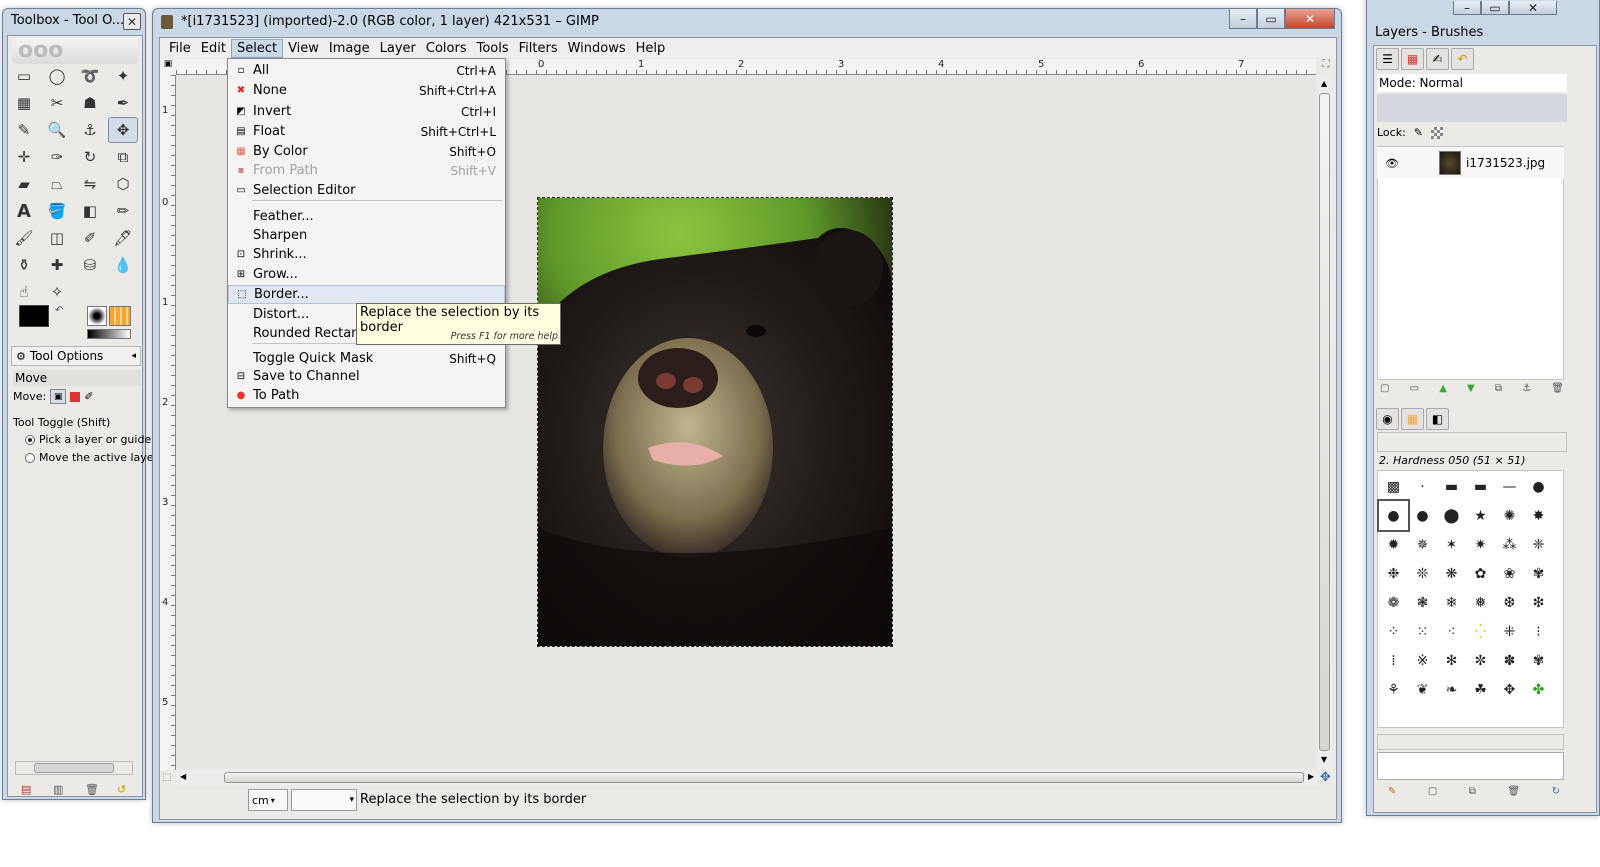 Image resolution: width=1600 pixels, height=867 pixels. Describe the element at coordinates (1393, 660) in the screenshot. I see `brush-swatch: ⁞` at that location.